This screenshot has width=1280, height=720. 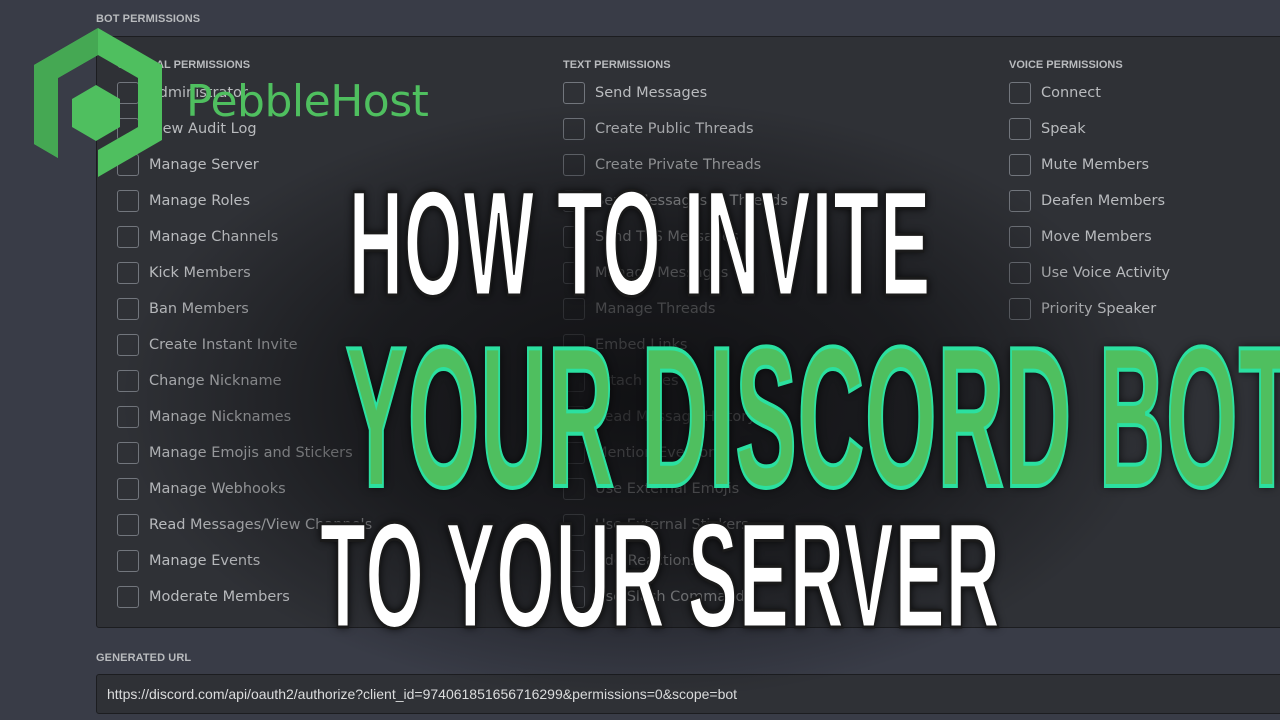 What do you see at coordinates (674, 129) in the screenshot?
I see `permission-label: Create Public Threads` at bounding box center [674, 129].